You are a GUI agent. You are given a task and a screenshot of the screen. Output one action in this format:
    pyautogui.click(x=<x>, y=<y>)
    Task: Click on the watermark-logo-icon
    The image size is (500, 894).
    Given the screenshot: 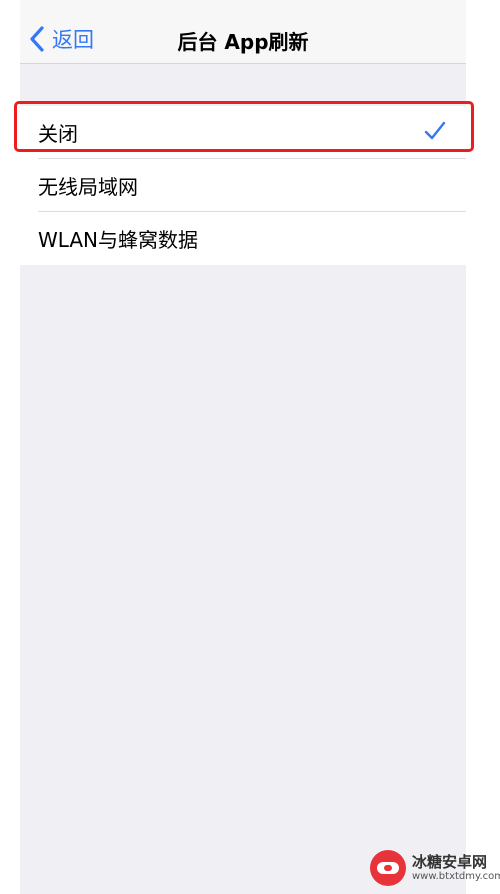 What is the action you would take?
    pyautogui.click(x=388, y=868)
    